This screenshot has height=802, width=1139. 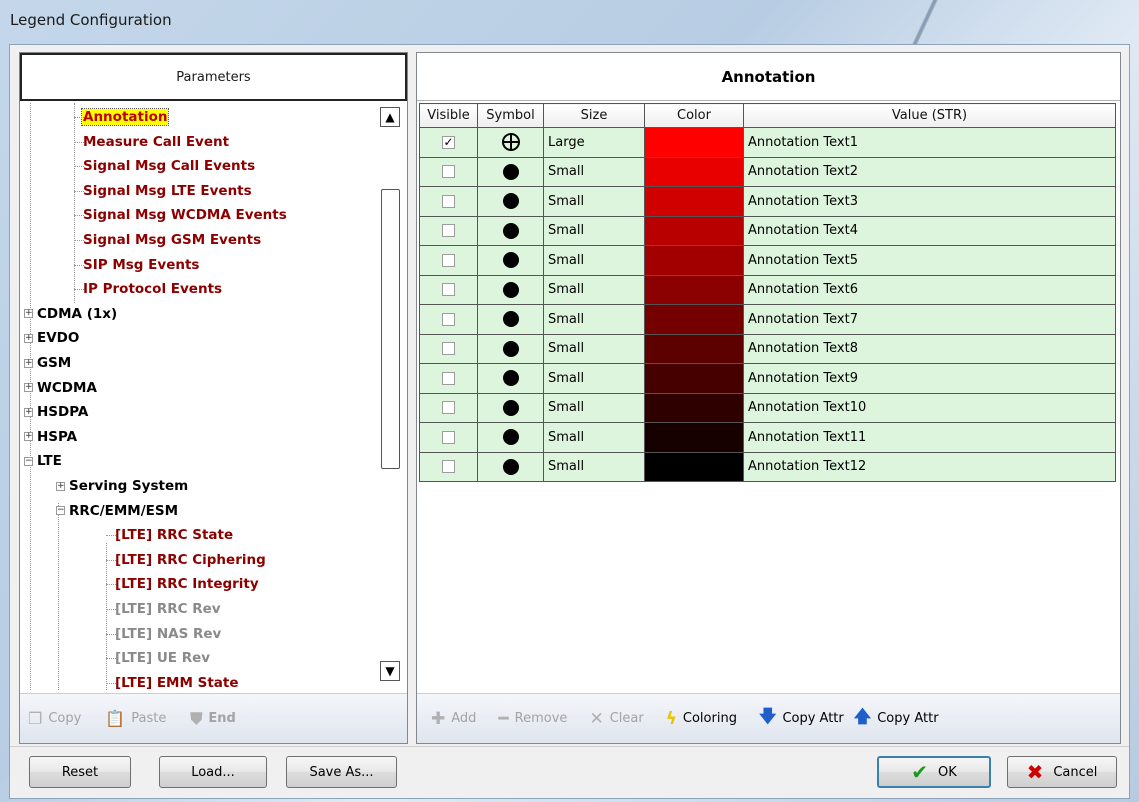 I want to click on tree-node: Measure Call Event, so click(x=152, y=142).